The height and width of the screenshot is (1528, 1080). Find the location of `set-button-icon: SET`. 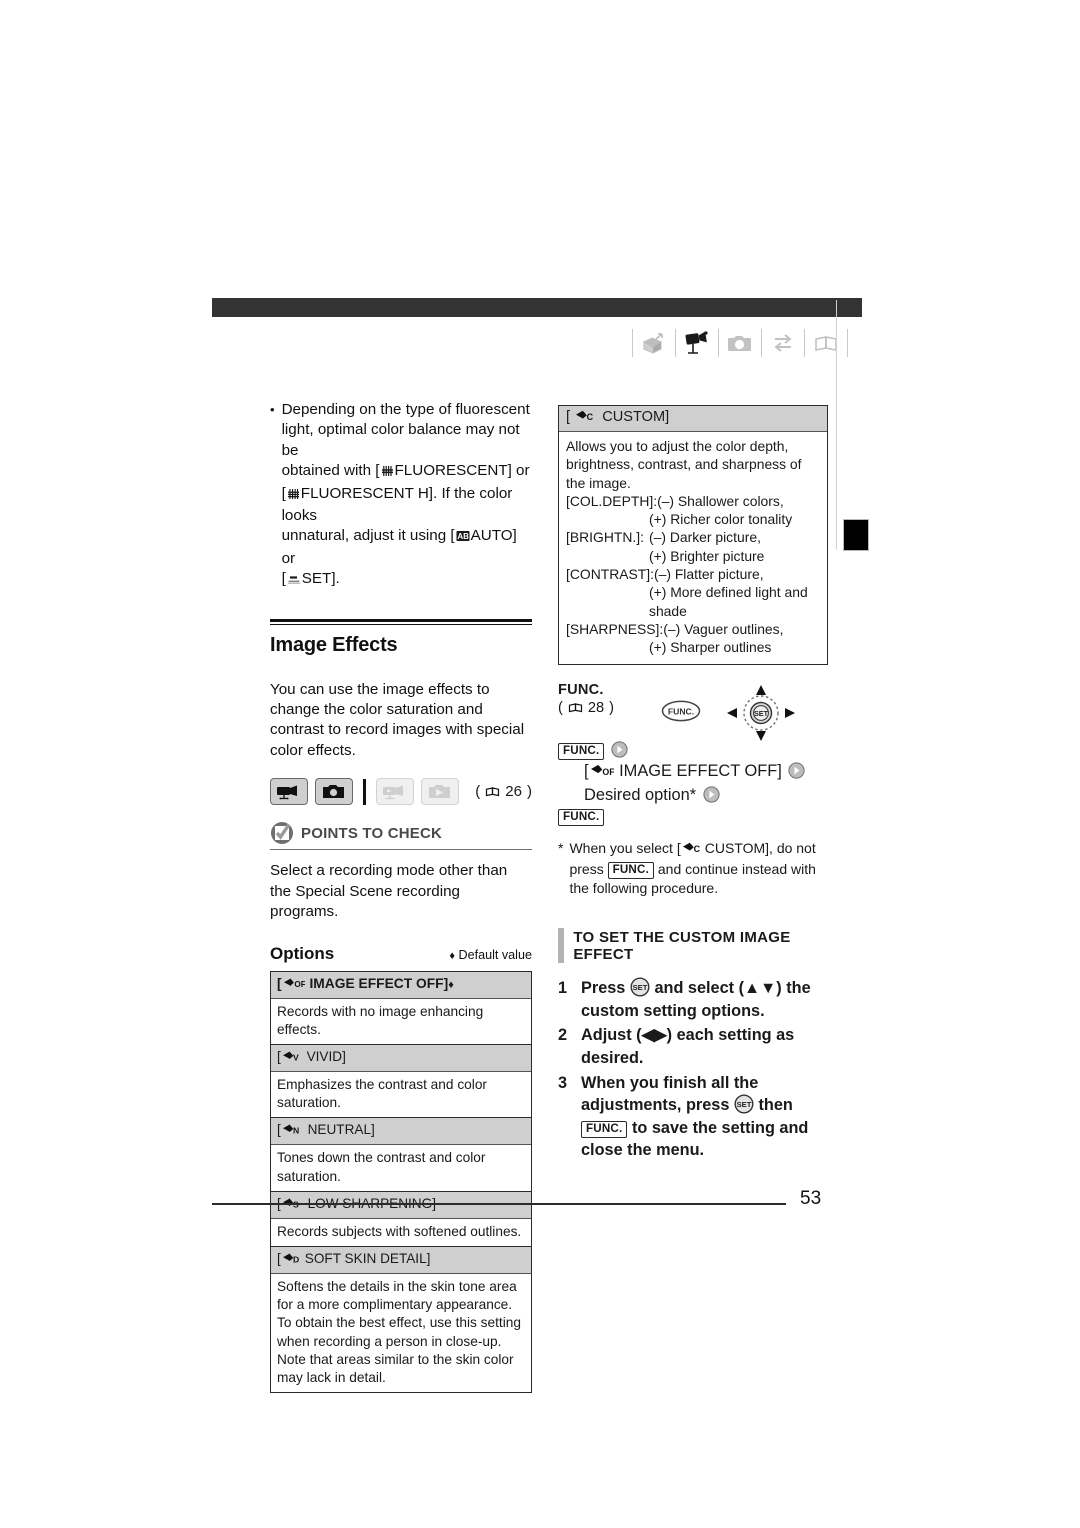

set-button-icon: SET is located at coordinates (640, 987).